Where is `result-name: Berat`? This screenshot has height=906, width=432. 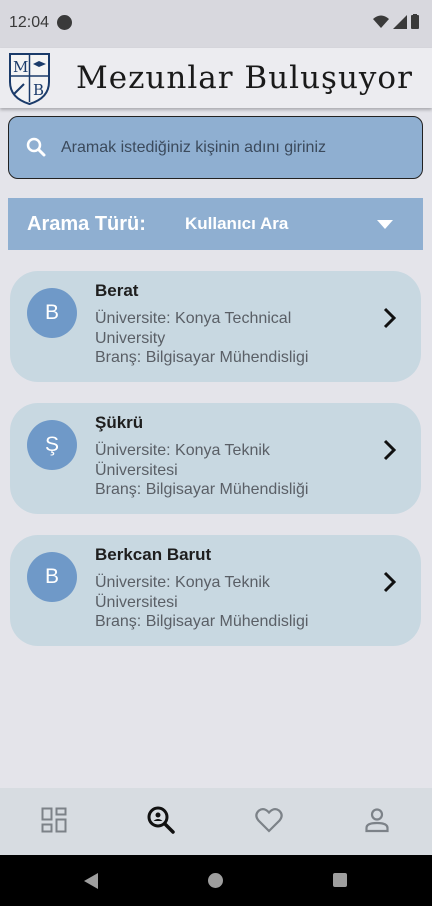 result-name: Berat is located at coordinates (117, 290).